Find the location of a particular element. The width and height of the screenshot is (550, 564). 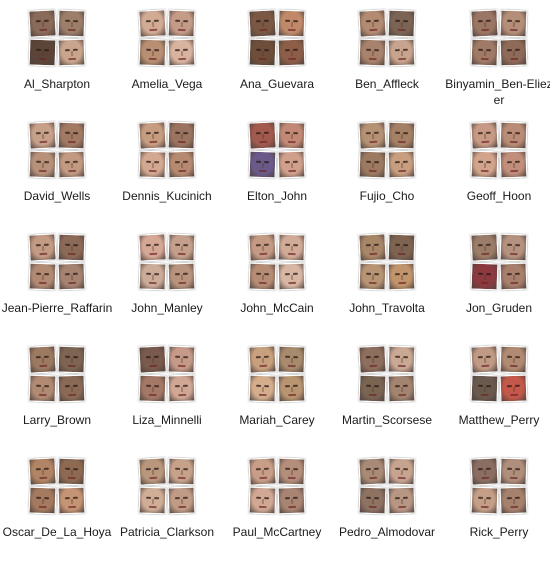

folder-label: Binyamin_Ben-Eliezer is located at coordinates (496, 92).